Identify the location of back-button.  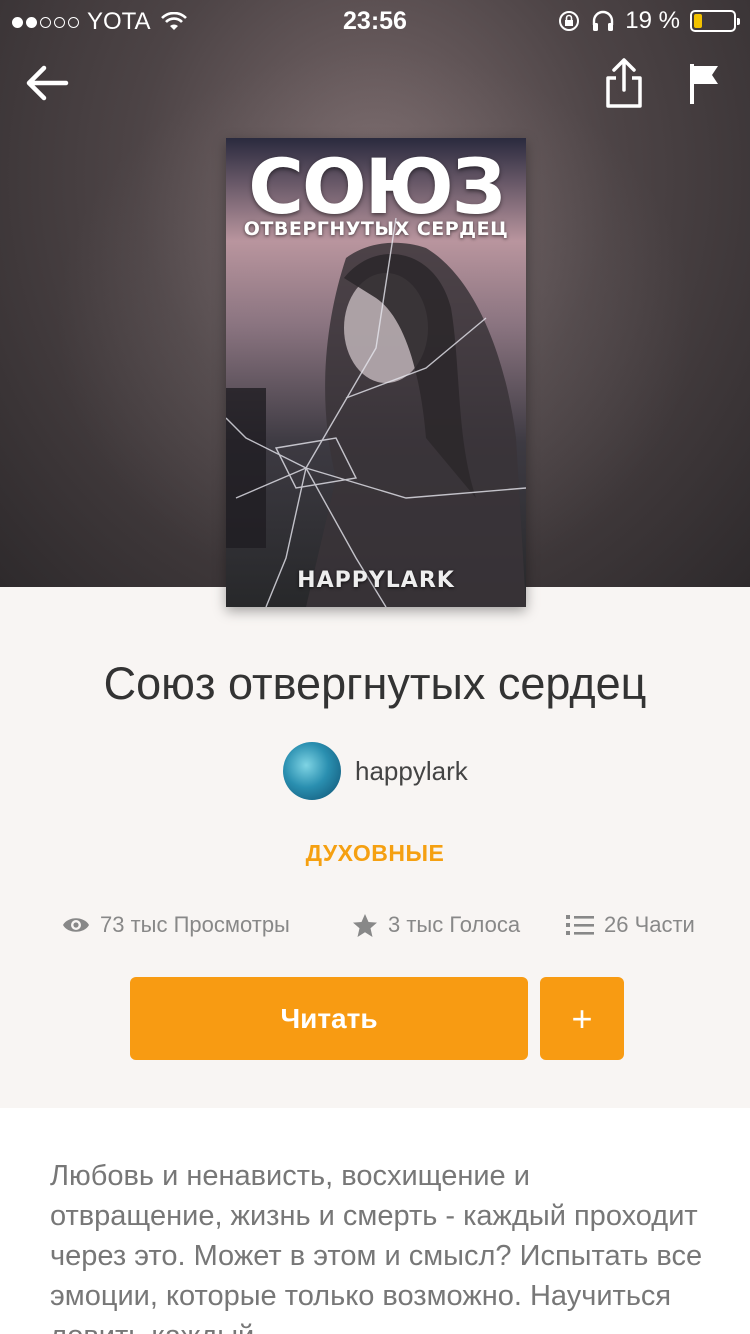
(47, 83).